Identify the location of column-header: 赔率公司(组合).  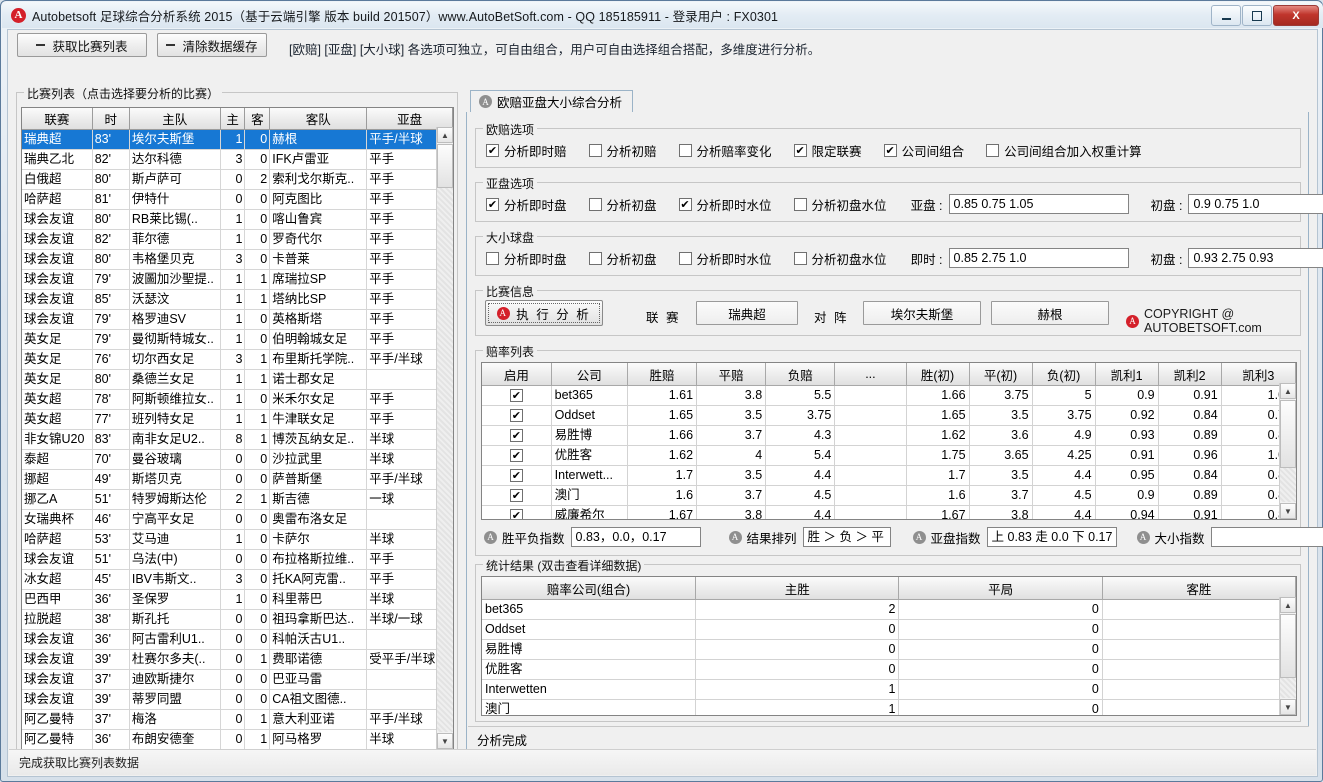
(589, 588).